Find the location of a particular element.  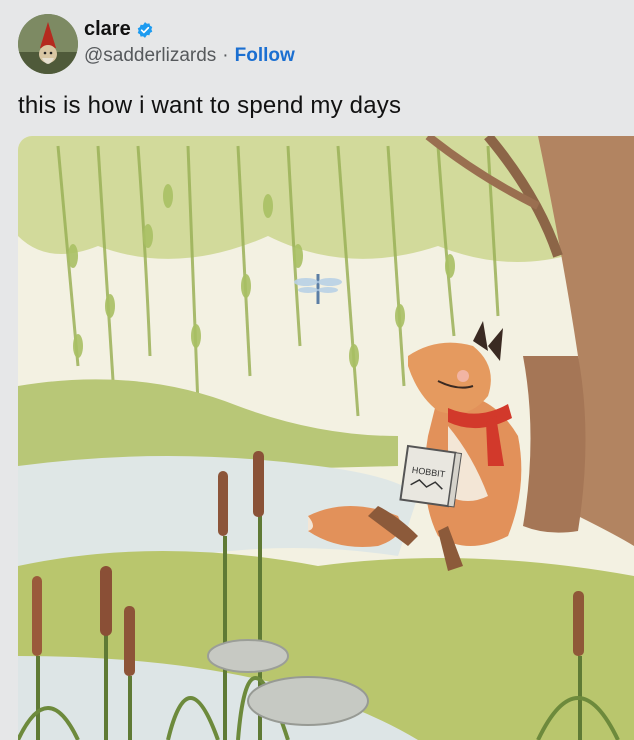

verified-badge-icon is located at coordinates (144, 29).